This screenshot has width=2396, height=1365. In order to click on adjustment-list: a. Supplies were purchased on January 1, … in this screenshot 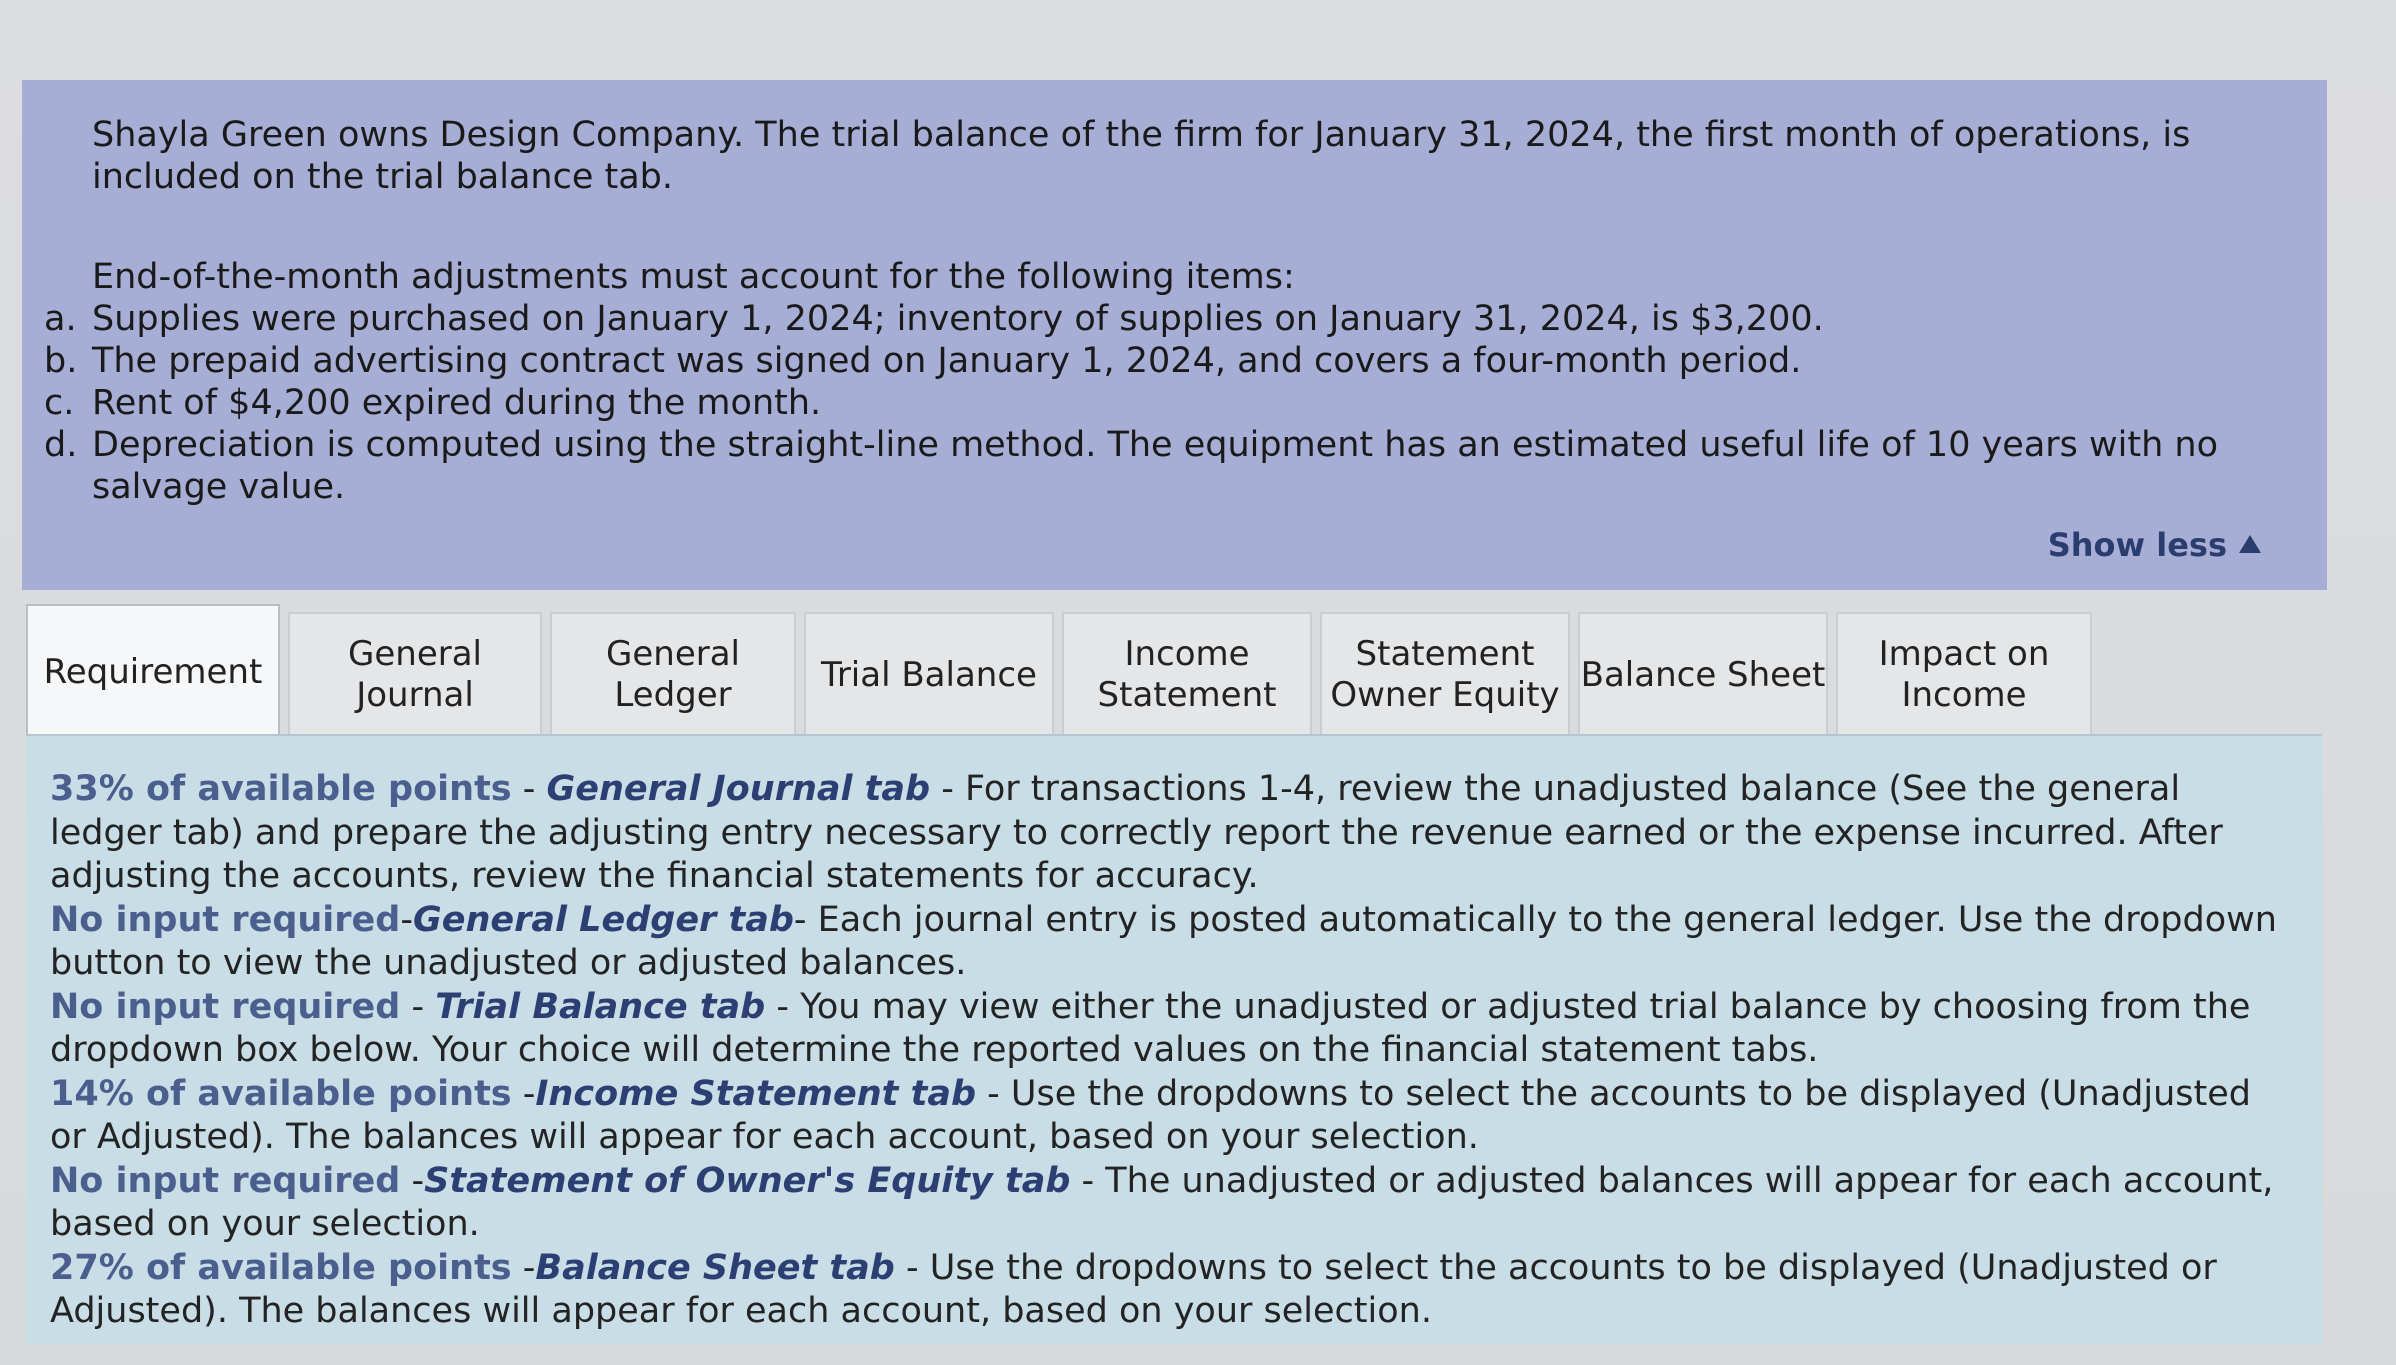, I will do `click(1150, 403)`.